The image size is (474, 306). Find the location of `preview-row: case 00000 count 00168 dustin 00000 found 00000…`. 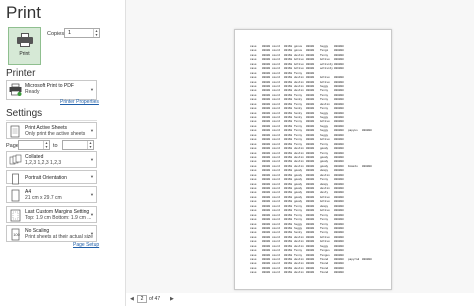

preview-row: case 00000 count 00168 dustin 00000 found 00000… is located at coordinates (313, 273).